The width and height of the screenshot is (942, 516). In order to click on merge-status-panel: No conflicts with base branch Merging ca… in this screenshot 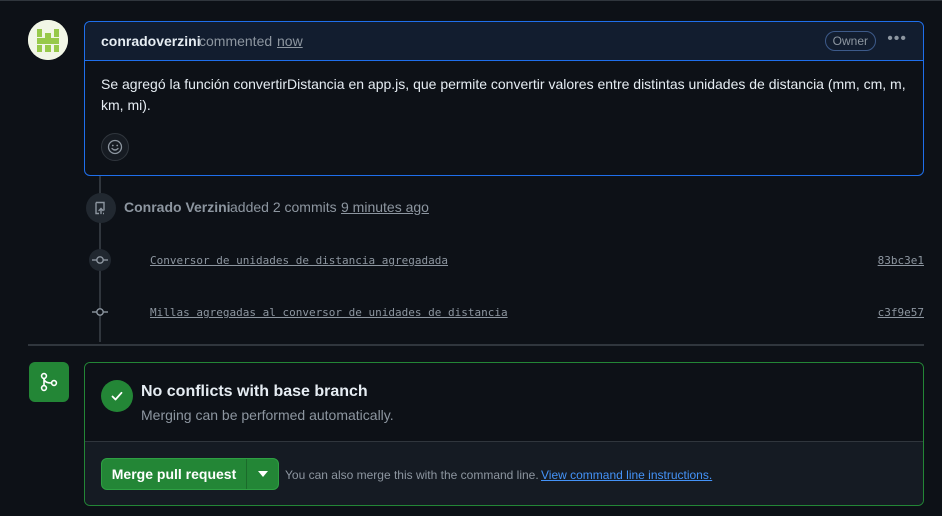, I will do `click(504, 402)`.